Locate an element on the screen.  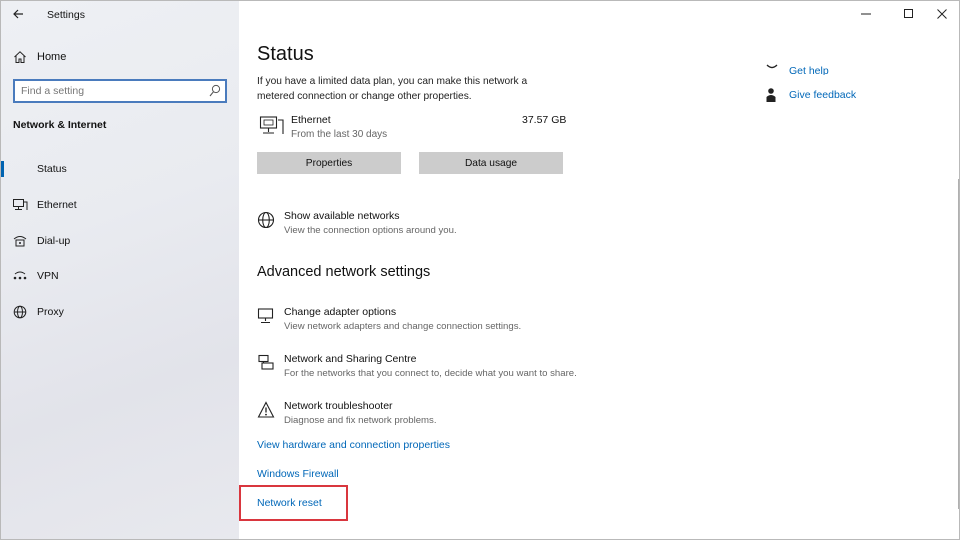
network-troubleshooter-link: Network troubleshooter is located at coordinates (338, 406).